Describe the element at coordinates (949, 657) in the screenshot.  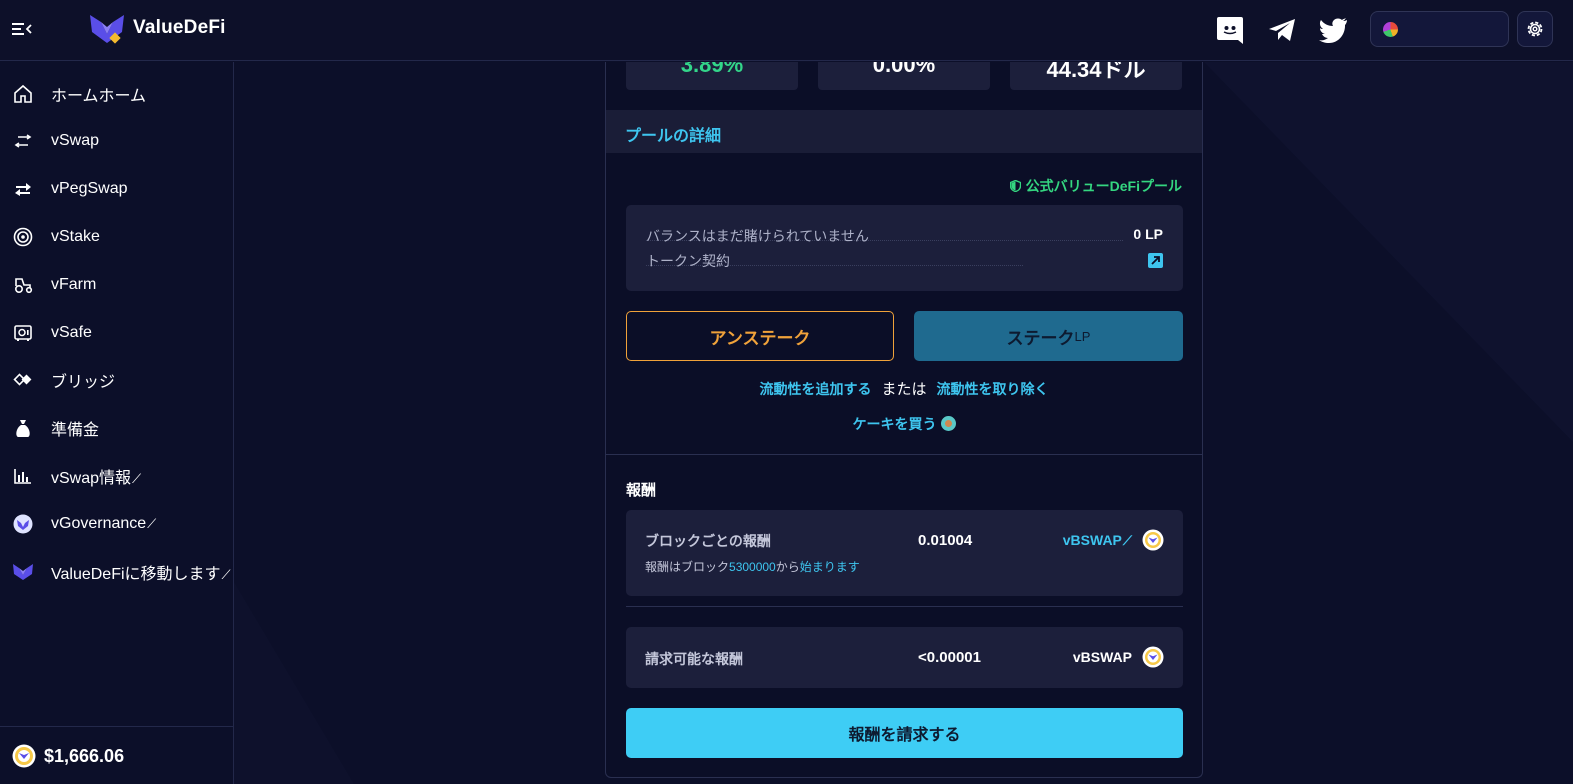
I see `claimable-value: <0.00001` at that location.